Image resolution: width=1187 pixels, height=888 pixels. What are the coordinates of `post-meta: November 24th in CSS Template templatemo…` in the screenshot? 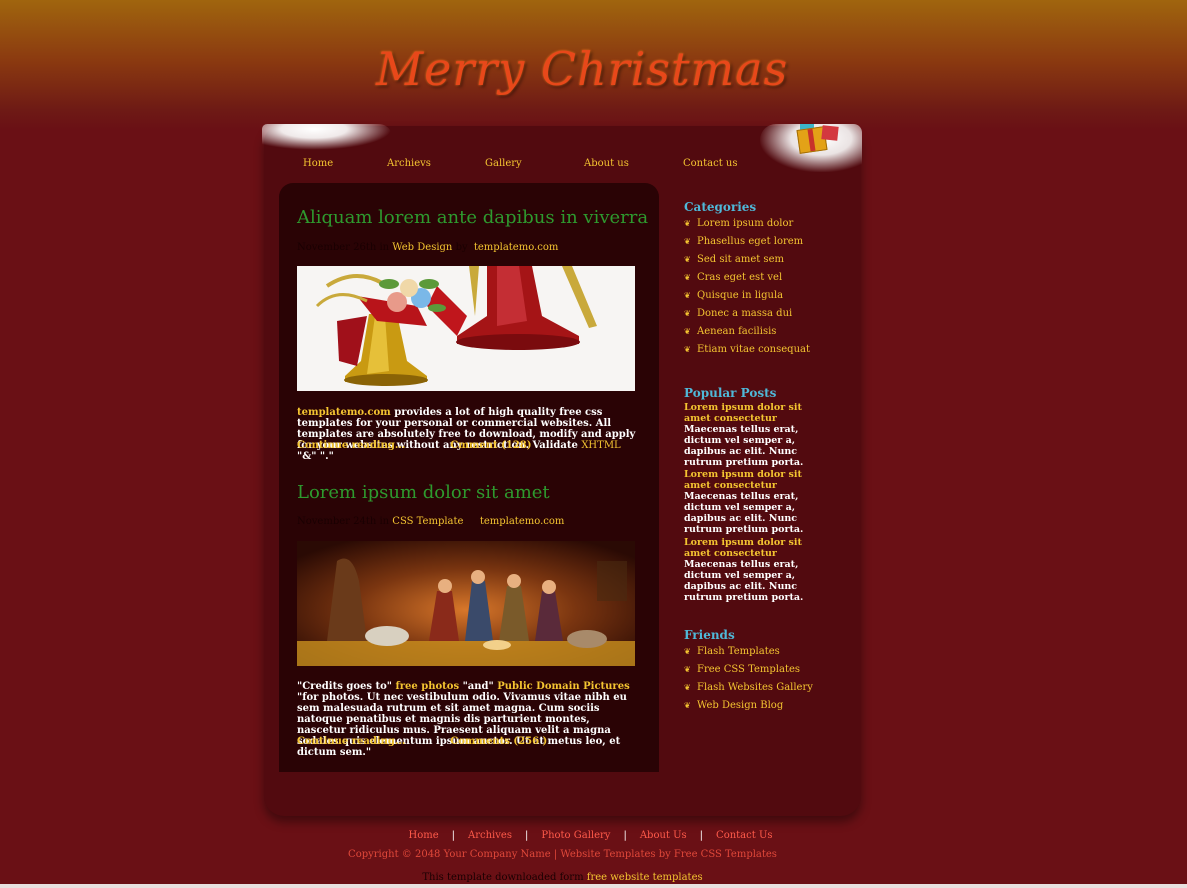 It's located at (430, 521).